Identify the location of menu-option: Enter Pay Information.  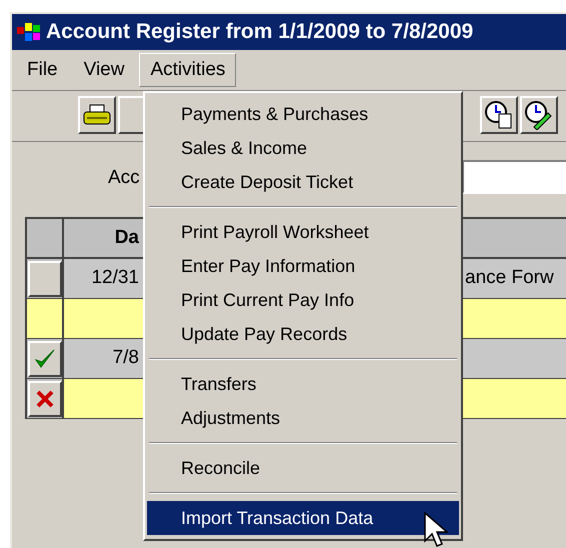
(303, 266).